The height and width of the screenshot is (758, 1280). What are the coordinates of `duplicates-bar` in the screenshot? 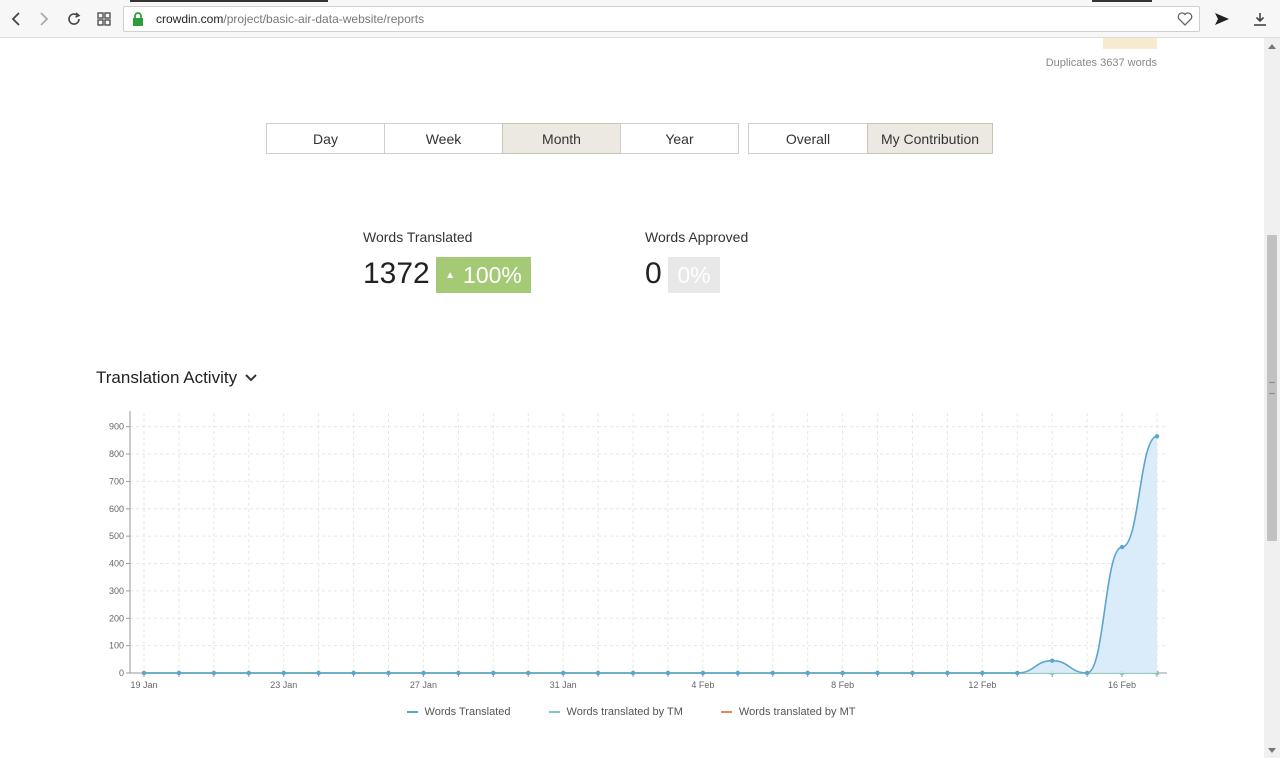 It's located at (1130, 43).